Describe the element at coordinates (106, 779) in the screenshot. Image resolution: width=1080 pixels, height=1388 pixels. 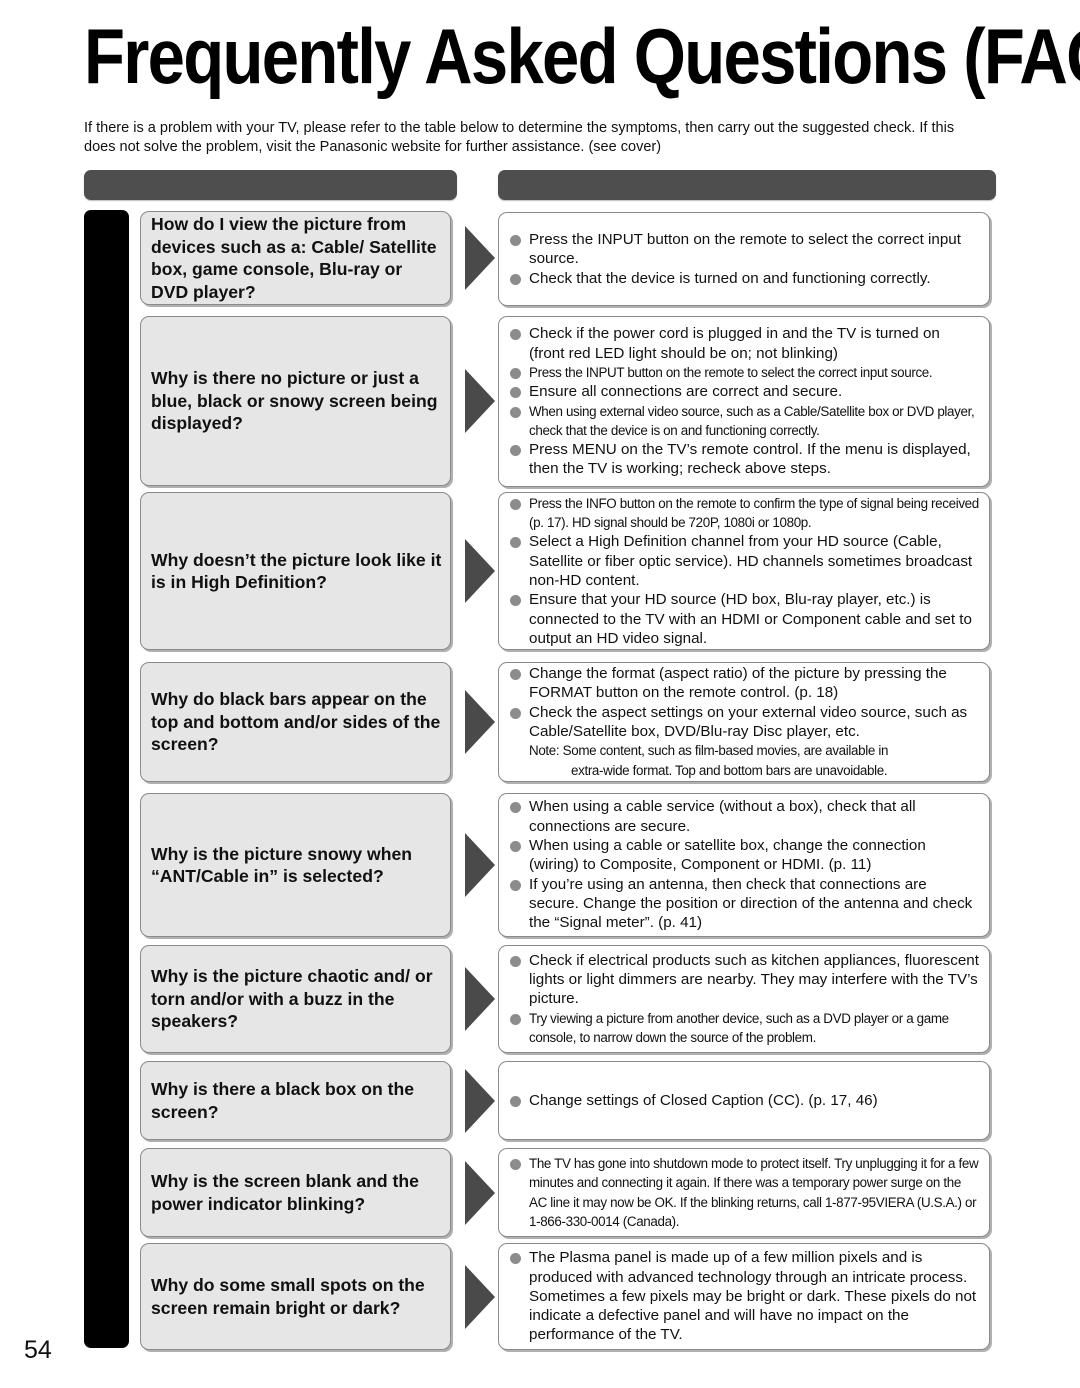
I see `section-tab-bar` at that location.